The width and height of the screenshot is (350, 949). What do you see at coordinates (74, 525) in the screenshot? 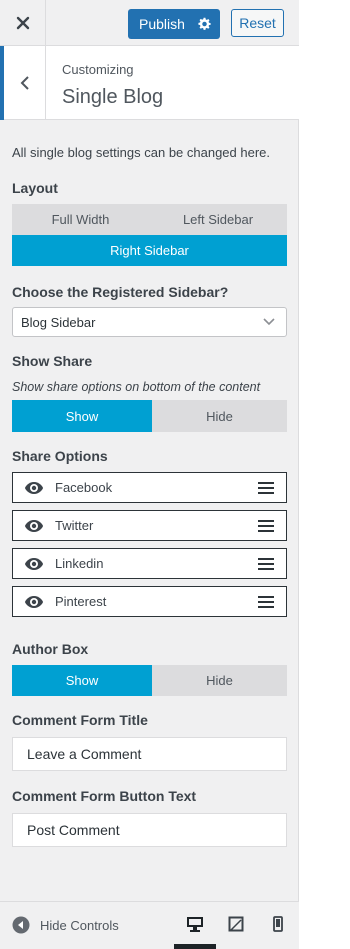
I see `share-option-name: Twitter` at bounding box center [74, 525].